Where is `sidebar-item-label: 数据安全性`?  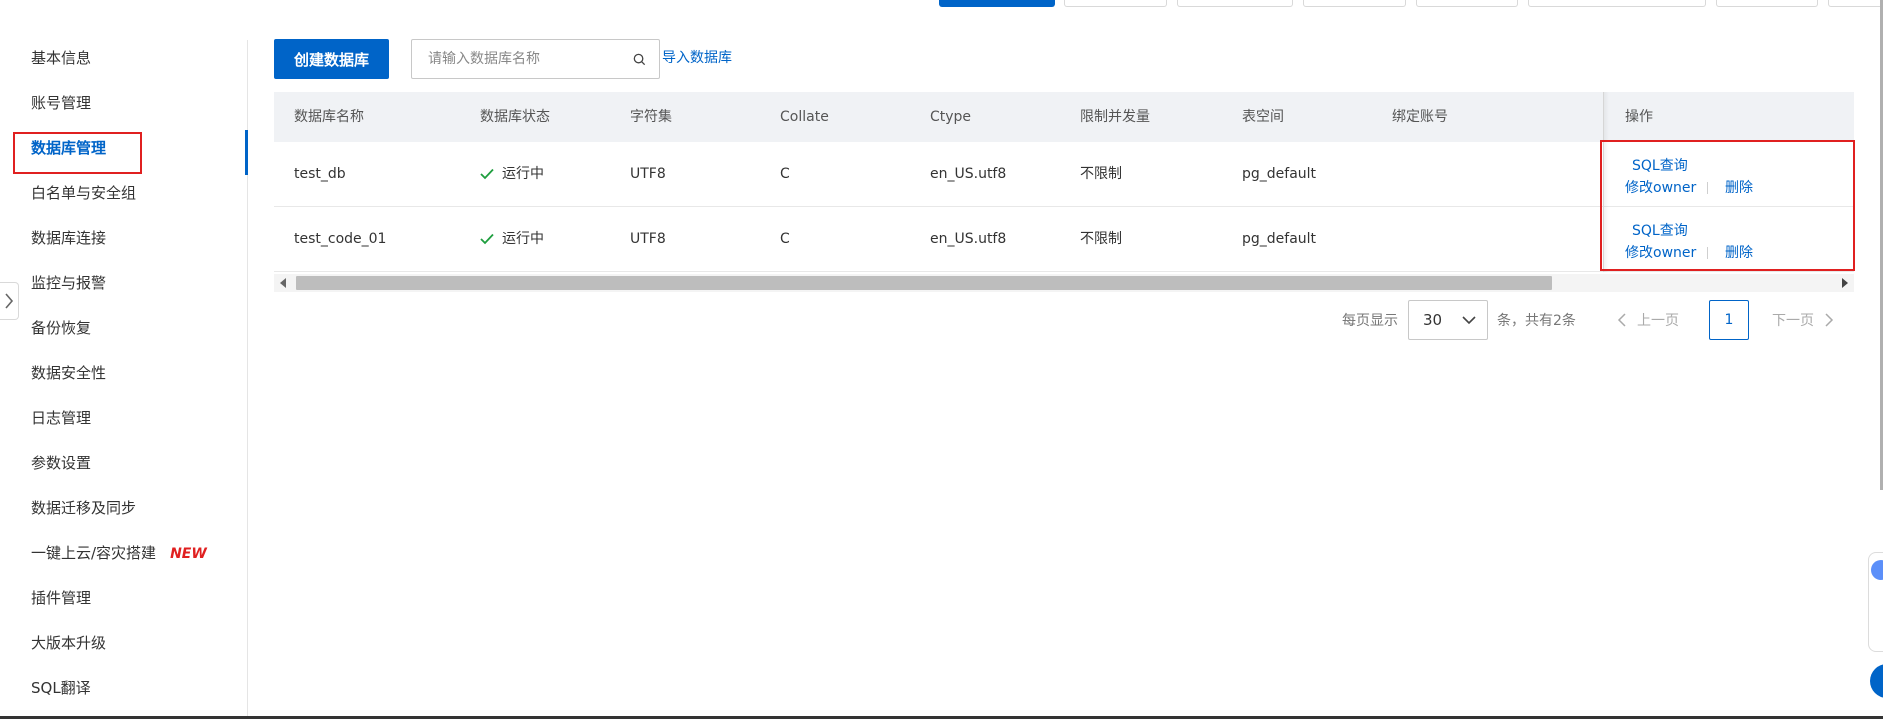 sidebar-item-label: 数据安全性 is located at coordinates (69, 373).